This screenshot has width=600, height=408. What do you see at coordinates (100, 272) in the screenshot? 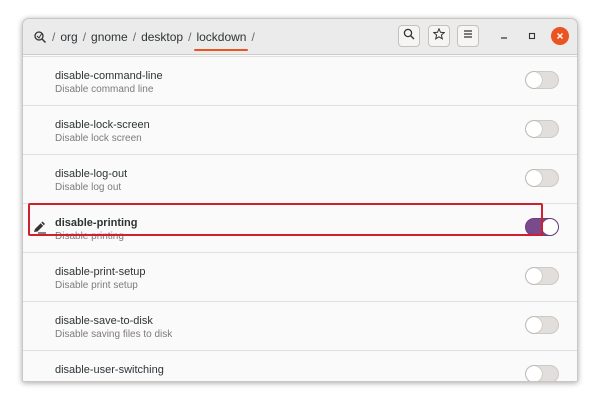
I see `key-name: disable-print-setup` at bounding box center [100, 272].